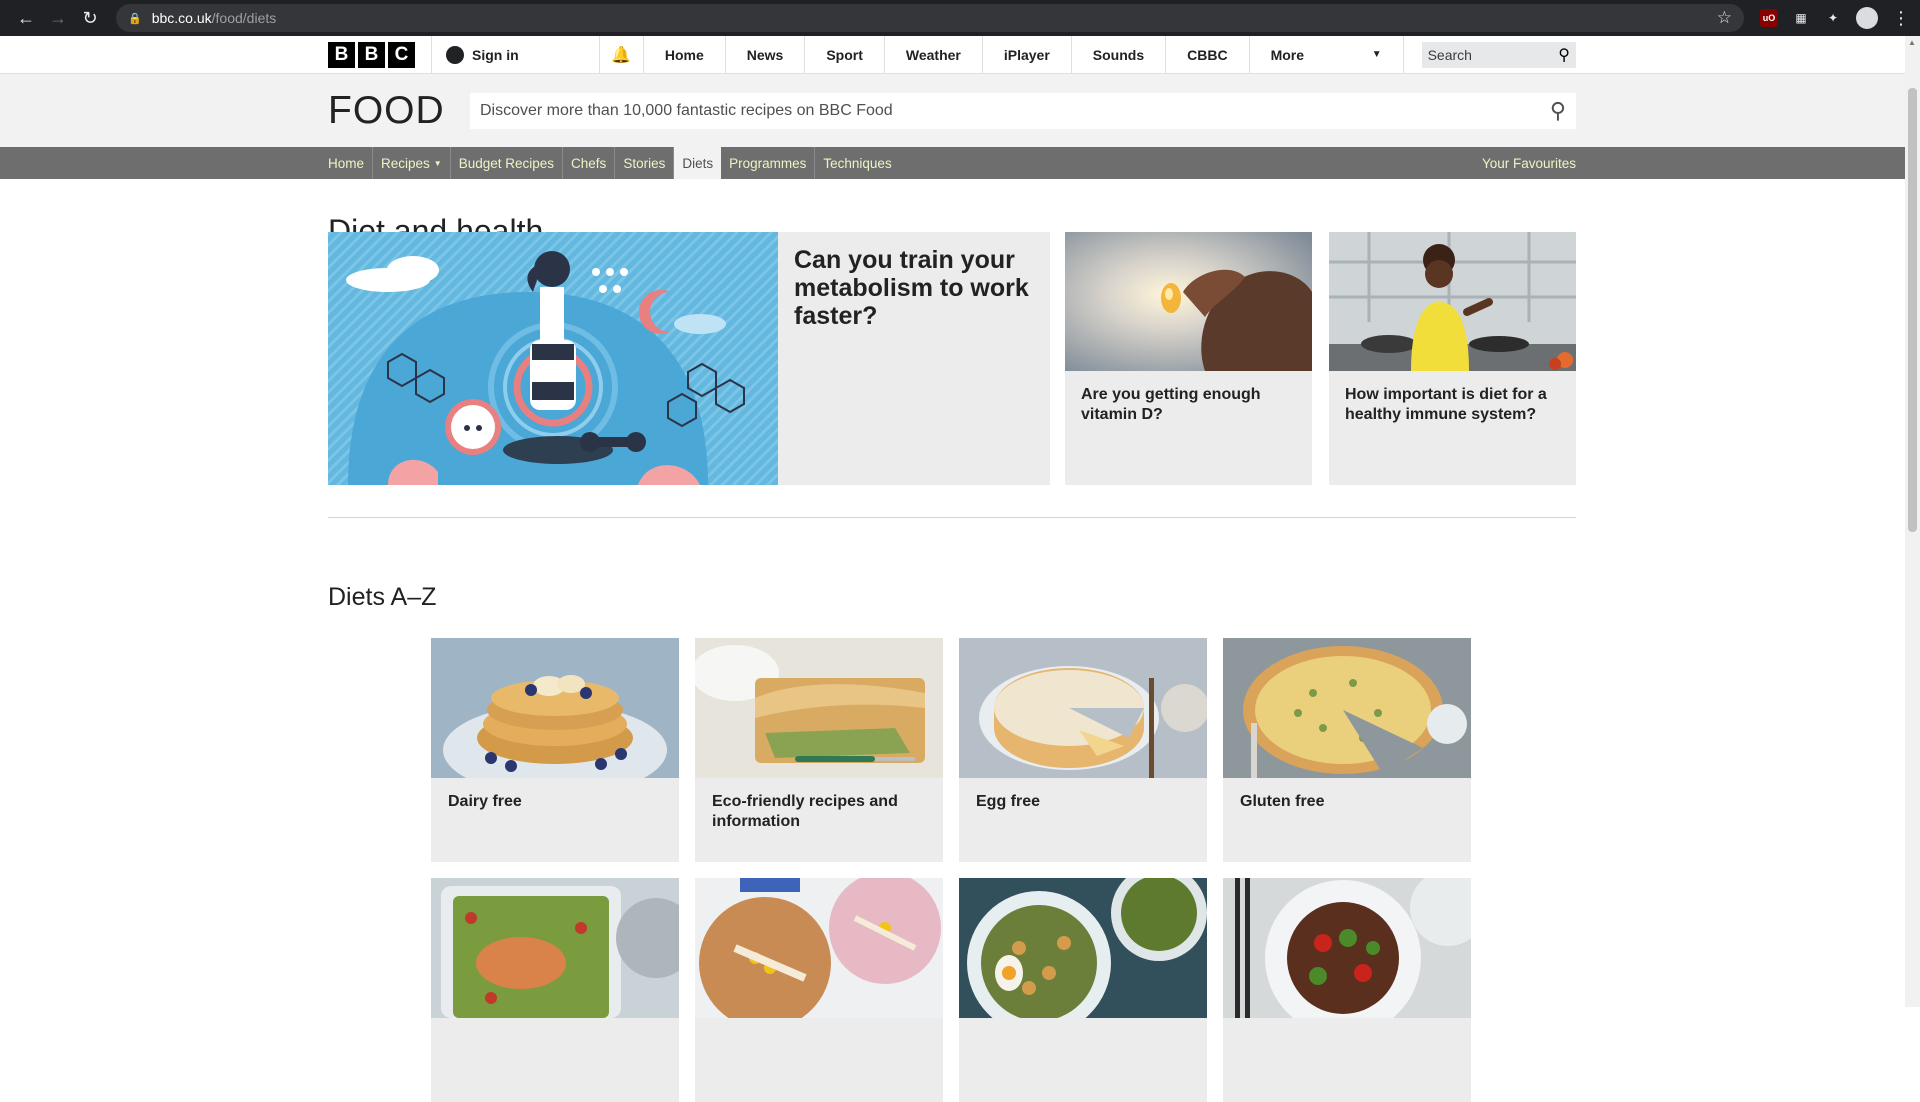 The image size is (1920, 1102). I want to click on bookmark-star-icon: ☆, so click(1724, 18).